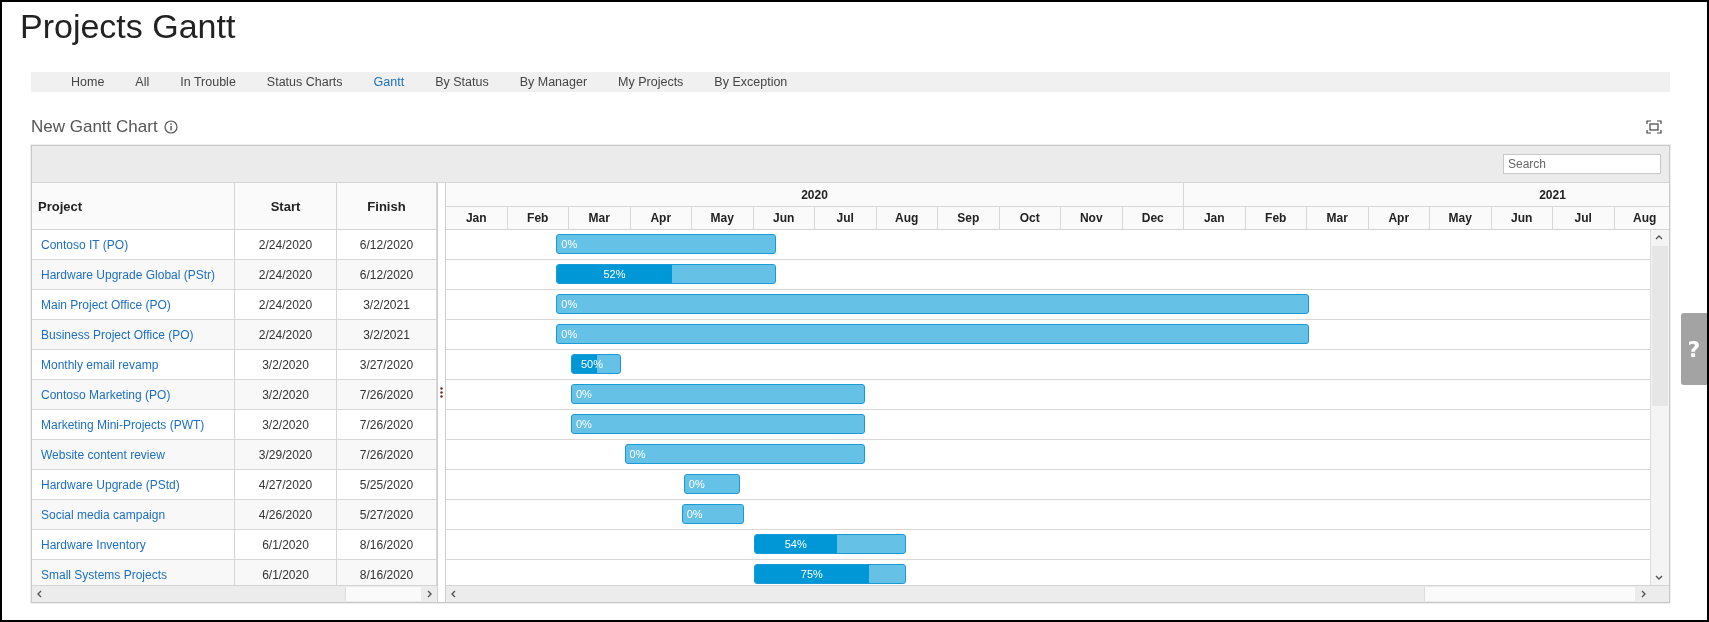  Describe the element at coordinates (651, 82) in the screenshot. I see `nav-tab: My Projects` at that location.